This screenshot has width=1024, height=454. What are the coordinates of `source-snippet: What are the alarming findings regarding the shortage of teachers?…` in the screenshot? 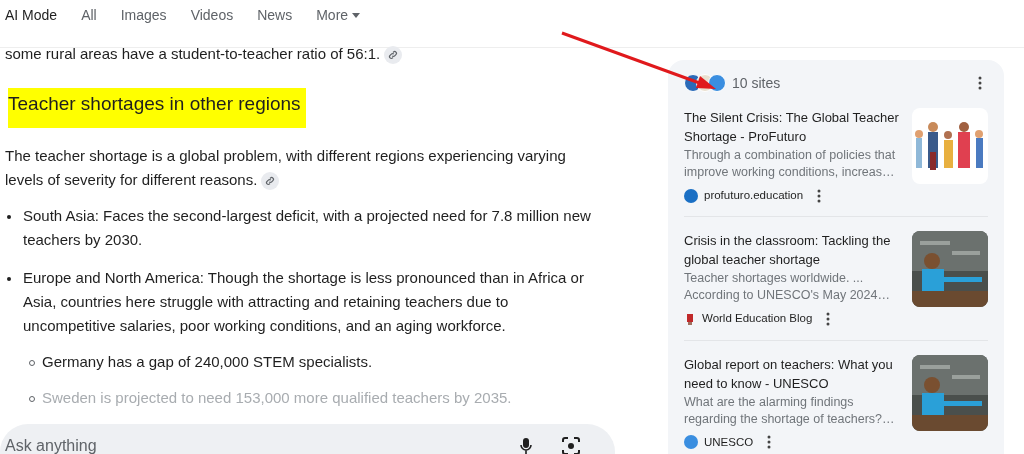 It's located at (790, 410).